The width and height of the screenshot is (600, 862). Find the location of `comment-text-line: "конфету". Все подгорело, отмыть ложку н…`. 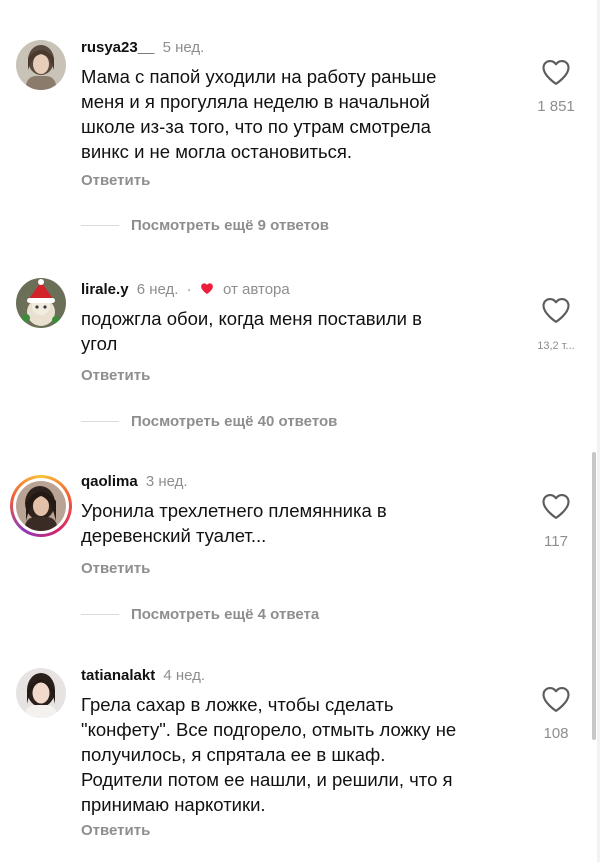

comment-text-line: "конфету". Все подгорело, отмыть ложку н… is located at coordinates (269, 729).